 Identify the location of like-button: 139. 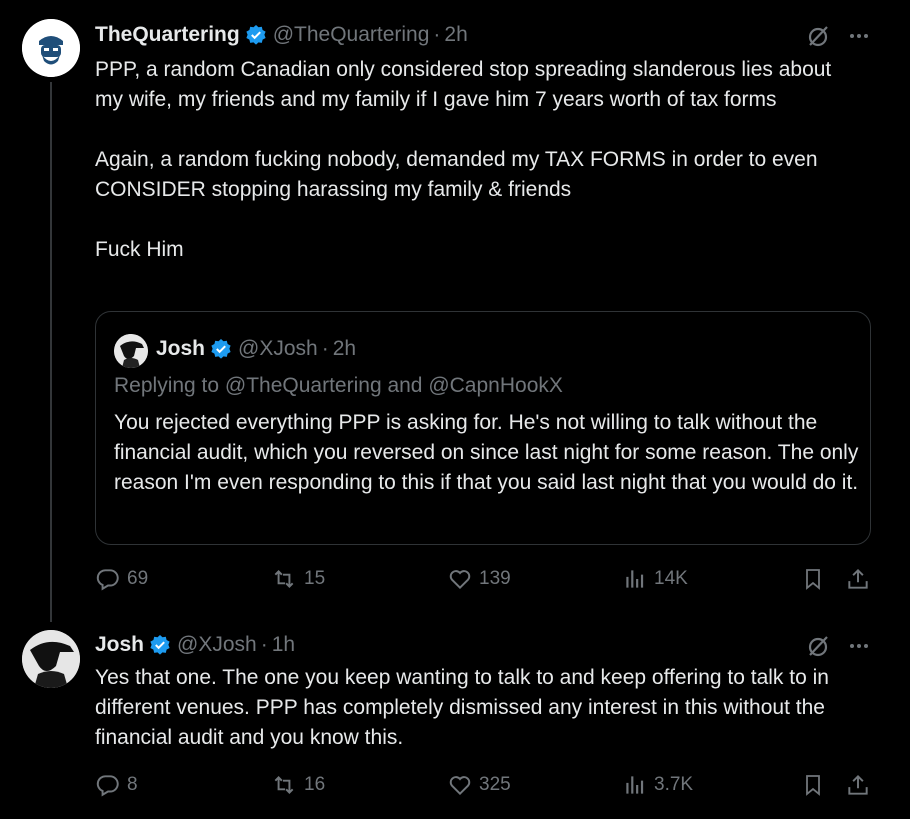
(479, 579).